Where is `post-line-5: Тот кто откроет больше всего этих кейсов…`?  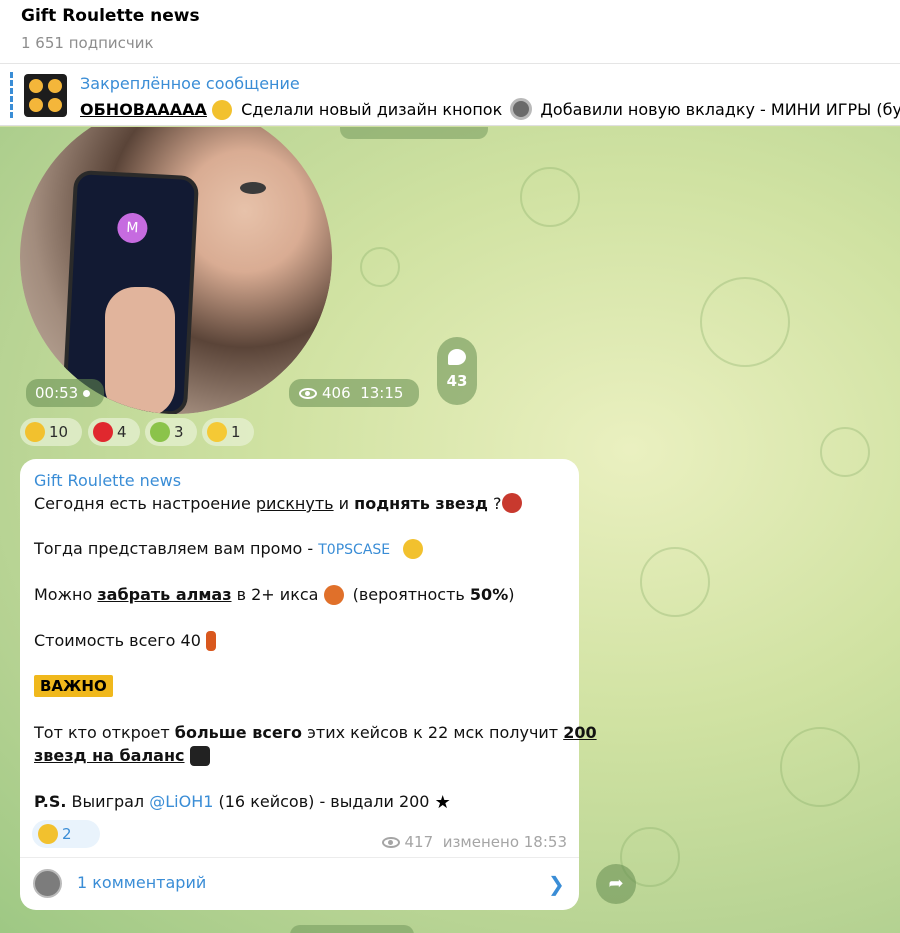
post-line-5: Тот кто откроет больше всего этих кейсов… is located at coordinates (315, 732).